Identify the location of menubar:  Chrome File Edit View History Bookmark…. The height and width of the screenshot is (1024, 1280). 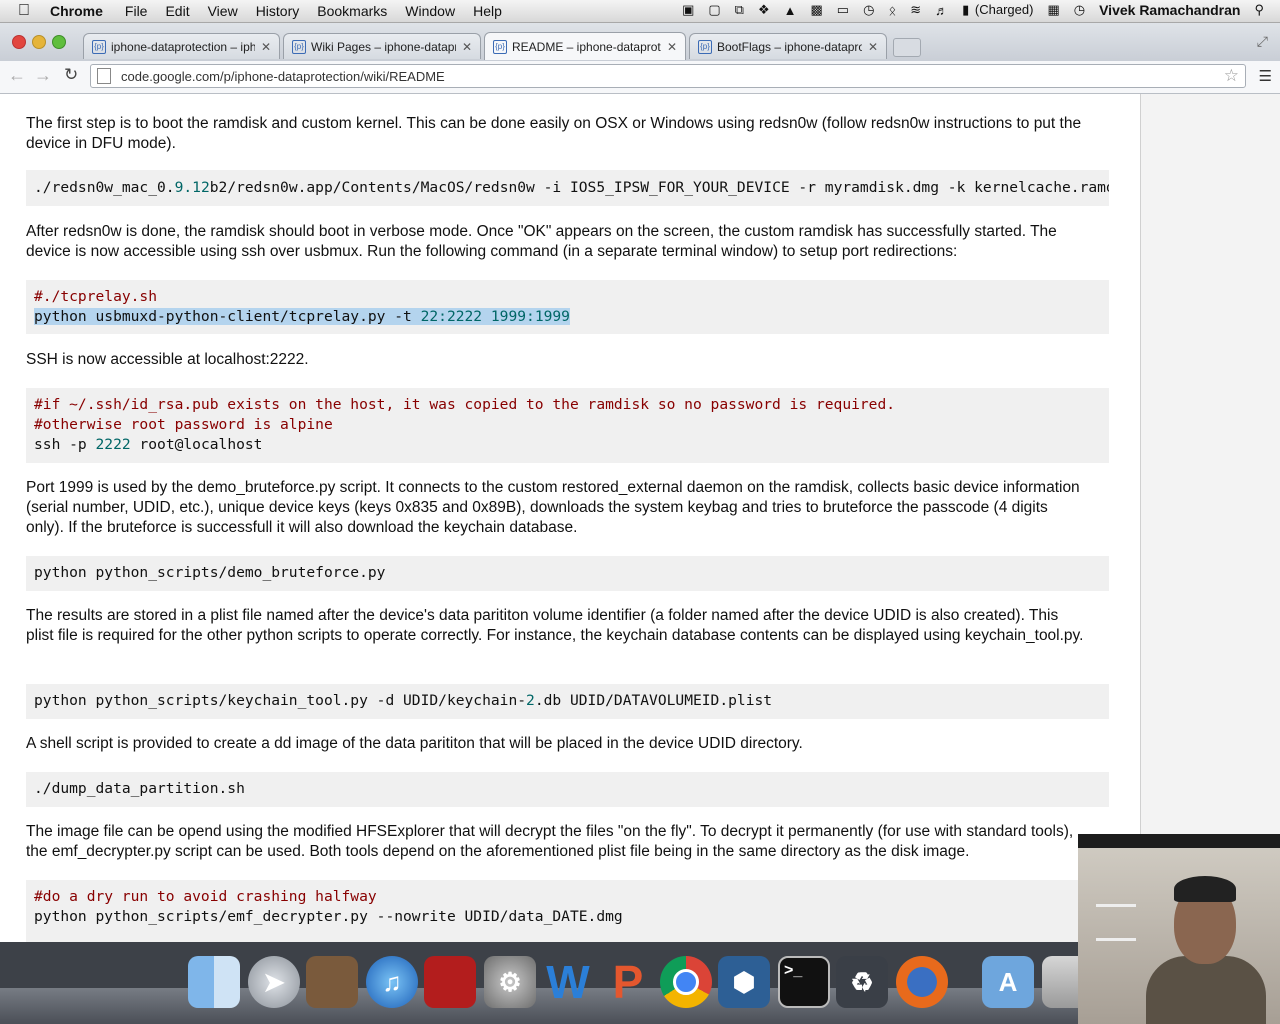
(640, 11).